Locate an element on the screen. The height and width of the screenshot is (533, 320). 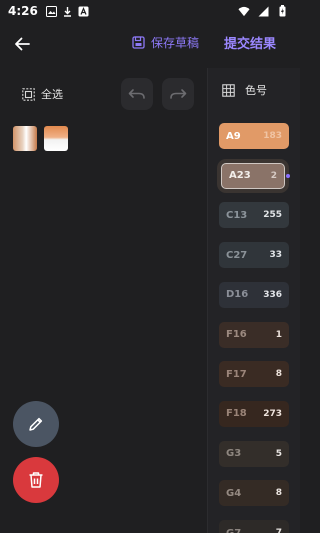
arrow-left-icon is located at coordinates (22, 44).